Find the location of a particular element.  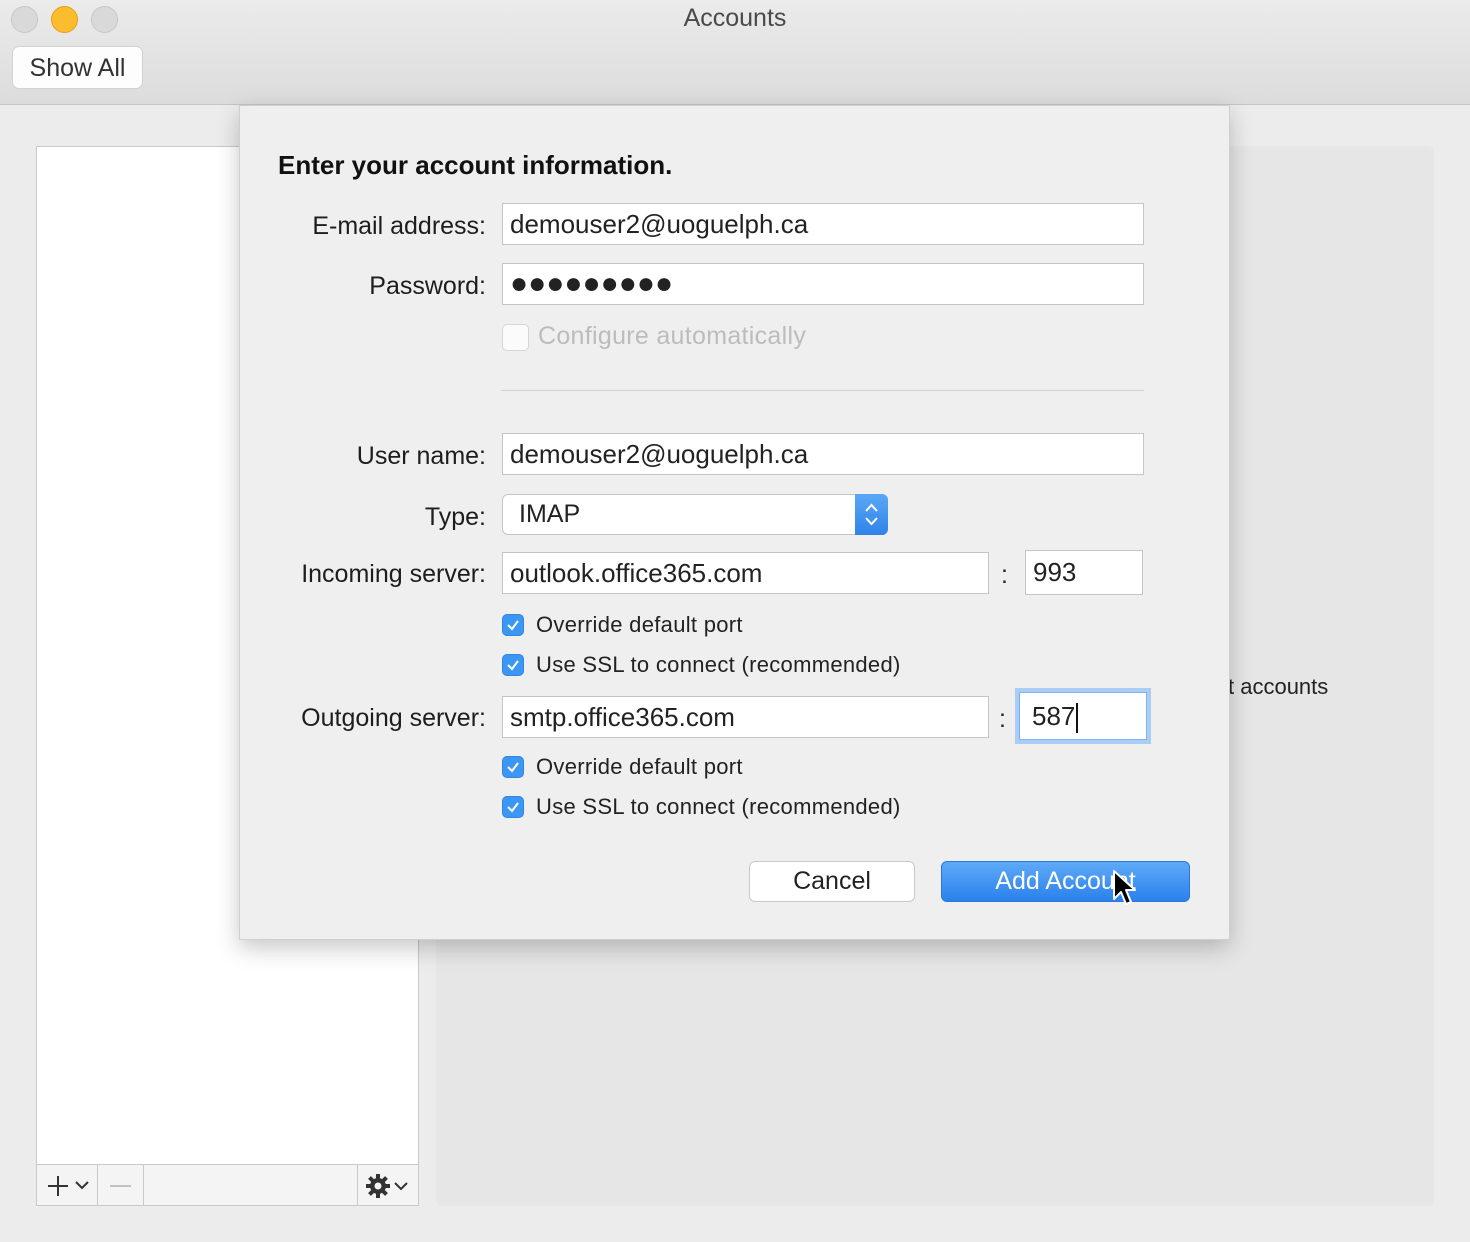

outgoing-port-field: 587 is located at coordinates (1083, 716).